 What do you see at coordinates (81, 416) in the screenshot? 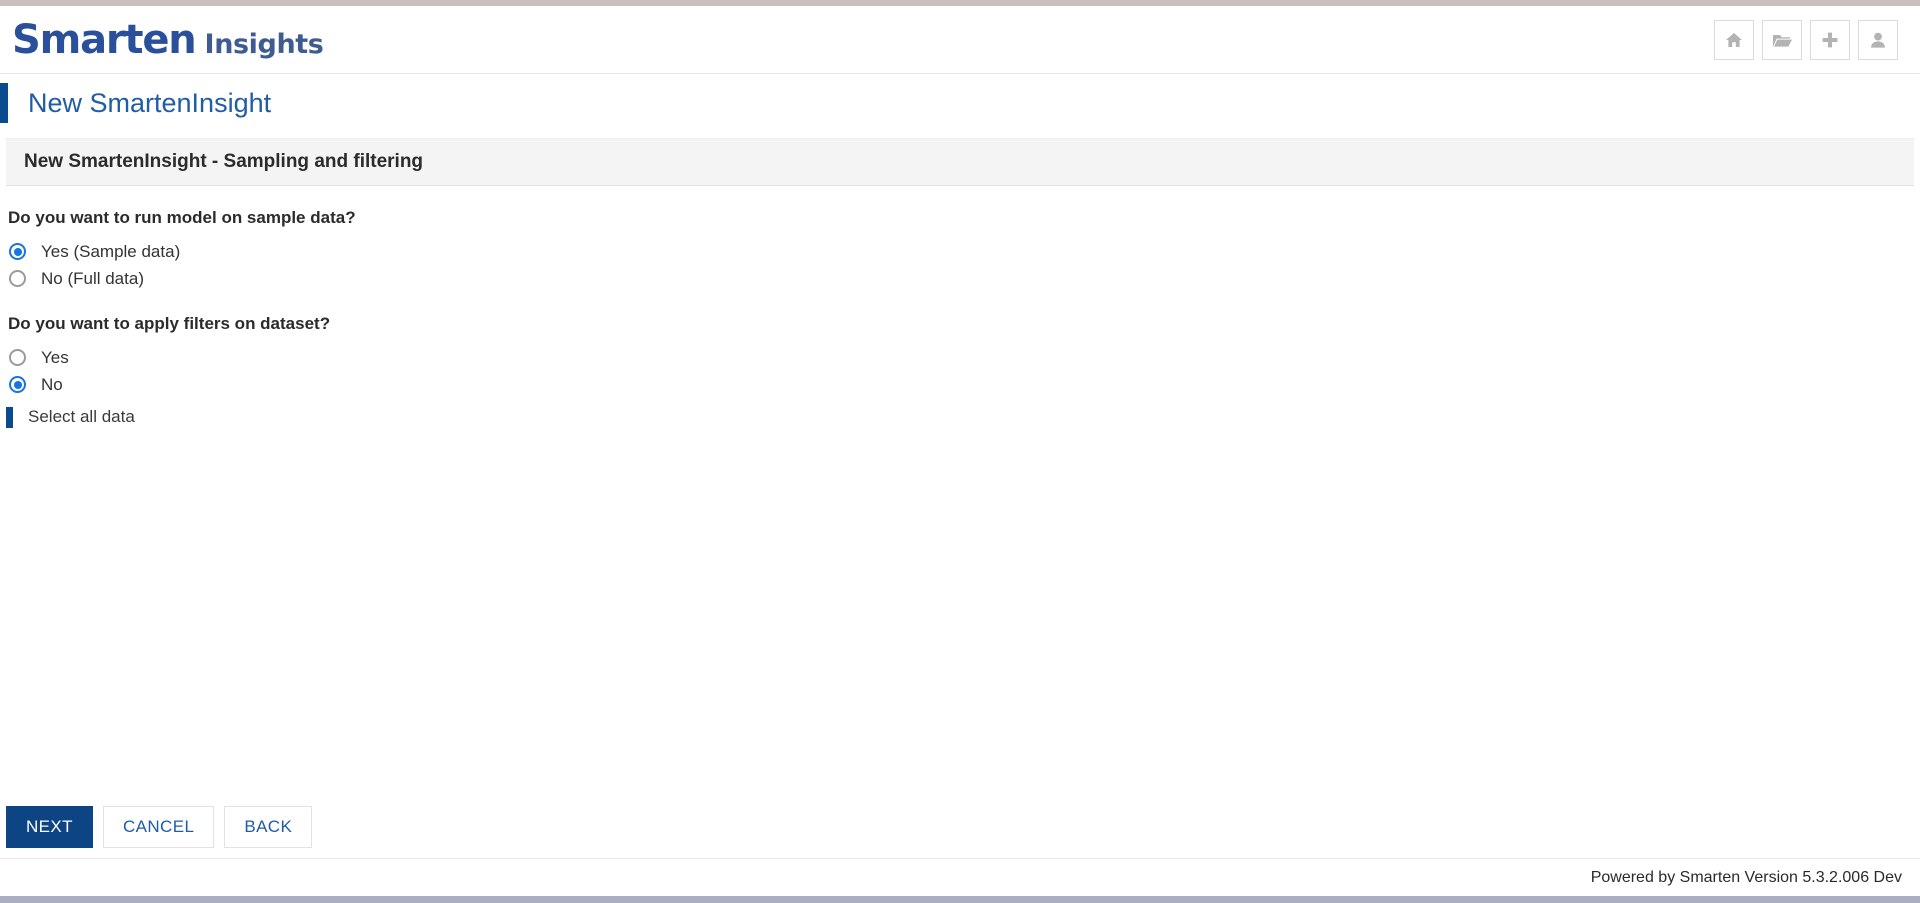
I see `select-all-data-label: Select all data` at bounding box center [81, 416].